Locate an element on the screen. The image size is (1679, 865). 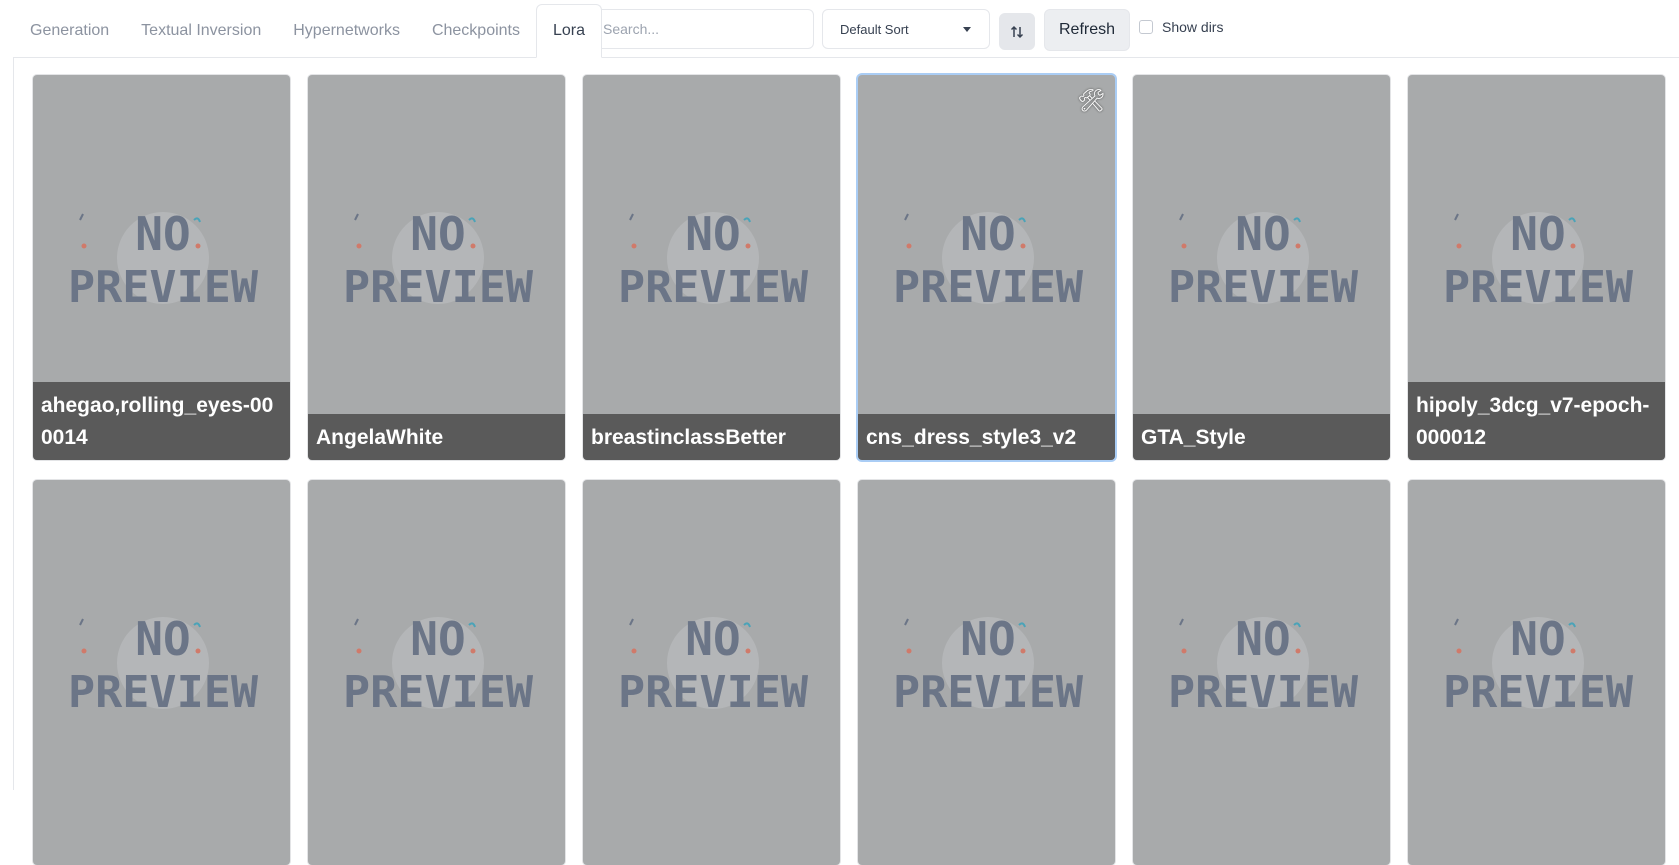
lora-card: NO PREVIEW AngelaWhite is located at coordinates (436, 267).